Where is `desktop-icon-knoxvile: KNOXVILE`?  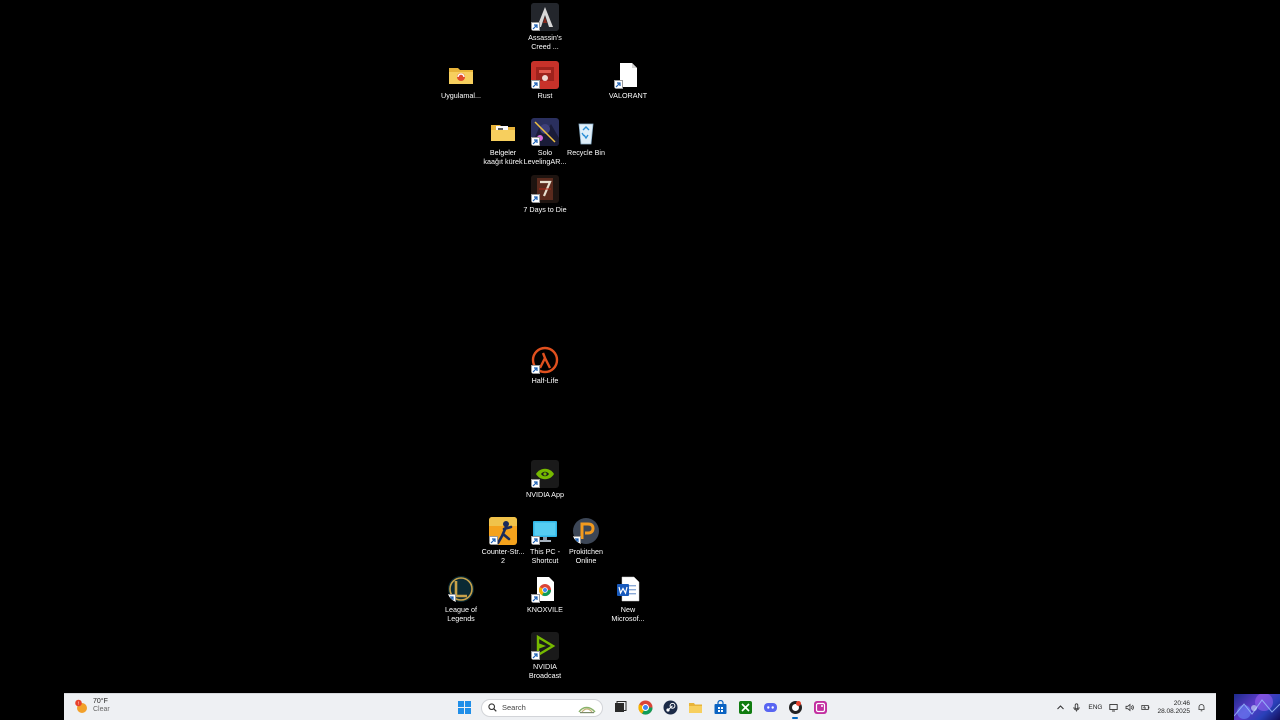 desktop-icon-knoxvile: KNOXVILE is located at coordinates (545, 594).